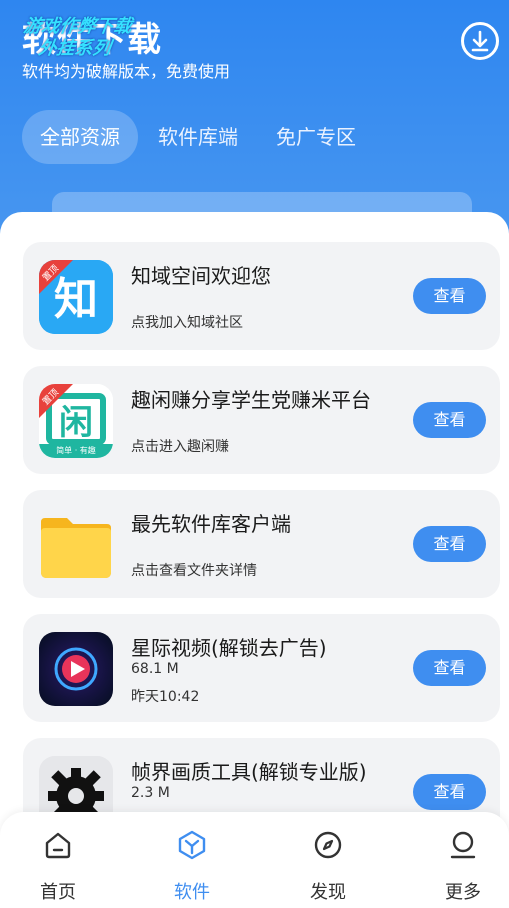 The height and width of the screenshot is (908, 509). Describe the element at coordinates (229, 648) in the screenshot. I see `app-title: 星际视频(解锁去广告)` at that location.